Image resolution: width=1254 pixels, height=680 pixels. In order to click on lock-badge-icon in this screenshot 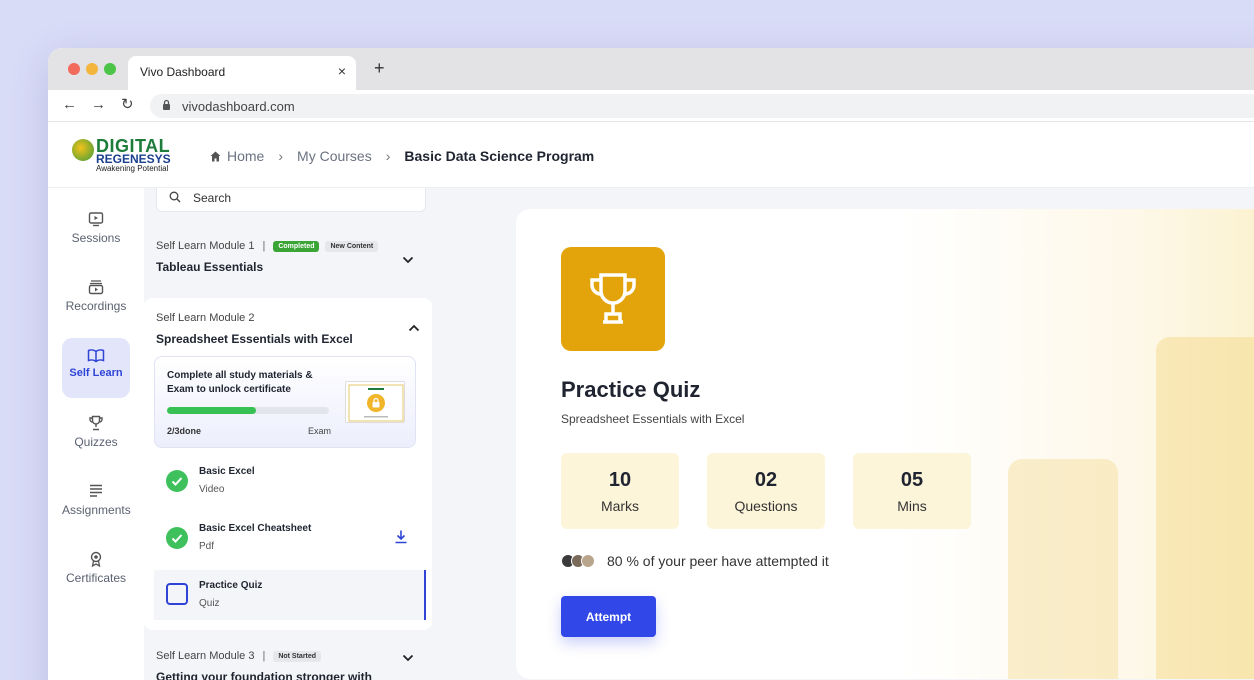, I will do `click(376, 403)`.